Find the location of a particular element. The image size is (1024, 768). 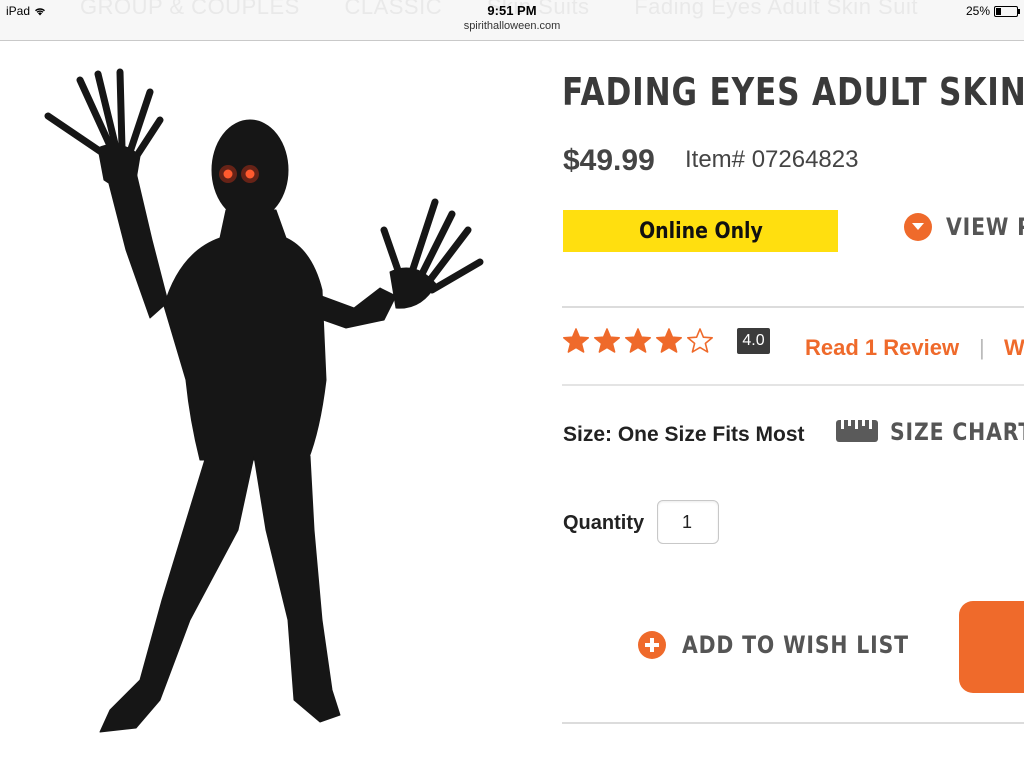

add-to-wishlist-button: ADD TO WISH LIST is located at coordinates (793, 645).